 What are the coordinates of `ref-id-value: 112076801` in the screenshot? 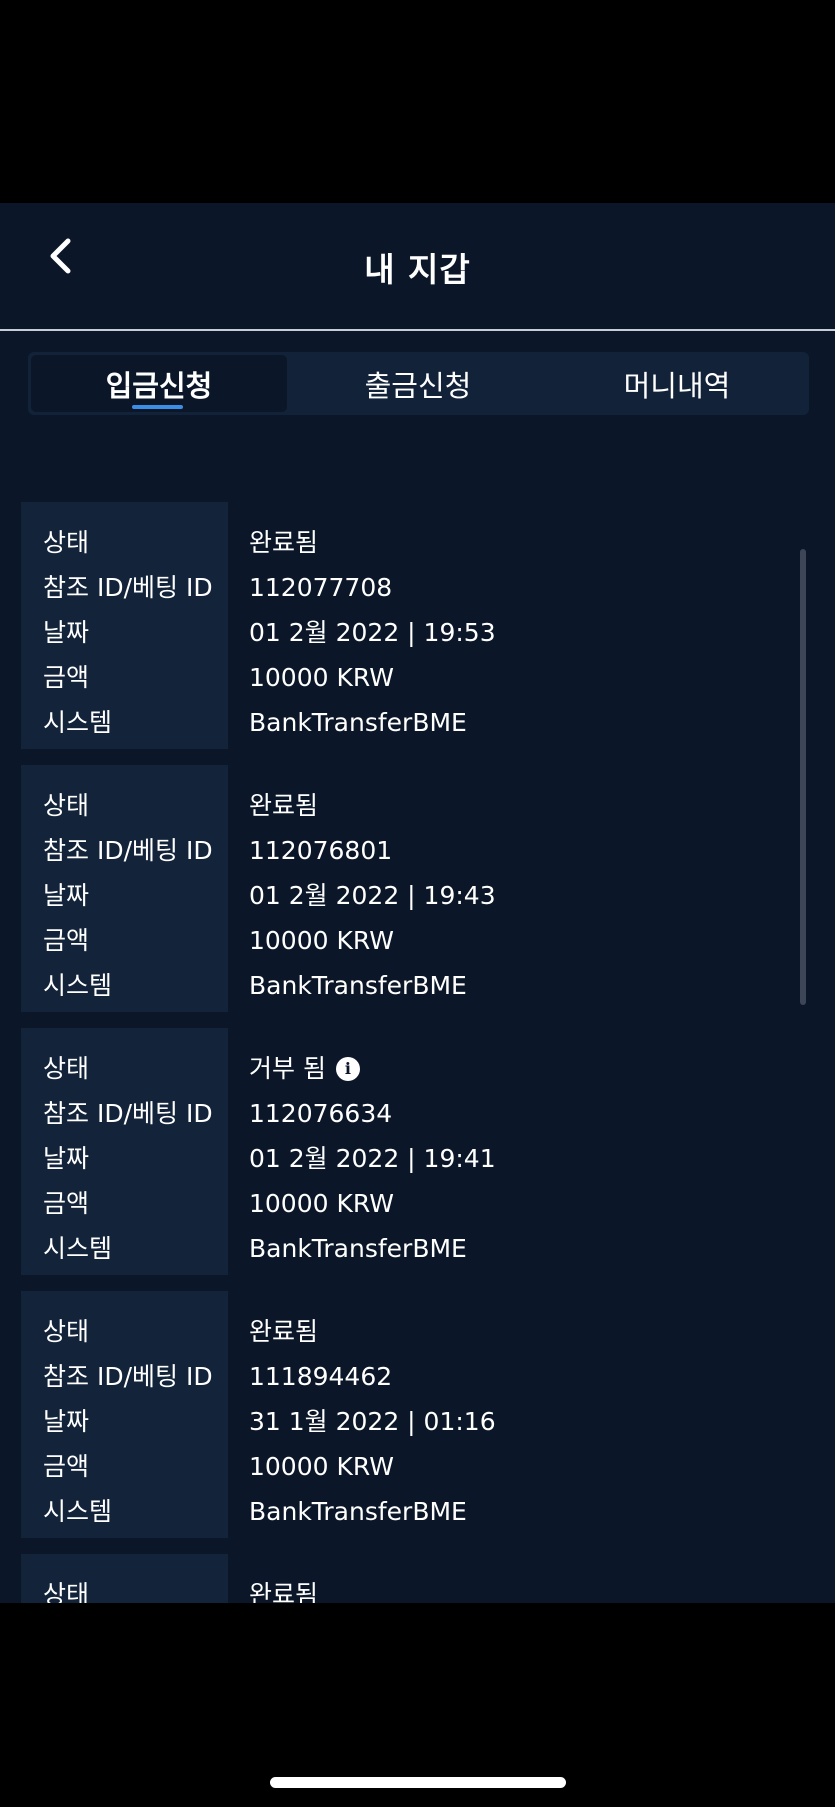 It's located at (321, 850).